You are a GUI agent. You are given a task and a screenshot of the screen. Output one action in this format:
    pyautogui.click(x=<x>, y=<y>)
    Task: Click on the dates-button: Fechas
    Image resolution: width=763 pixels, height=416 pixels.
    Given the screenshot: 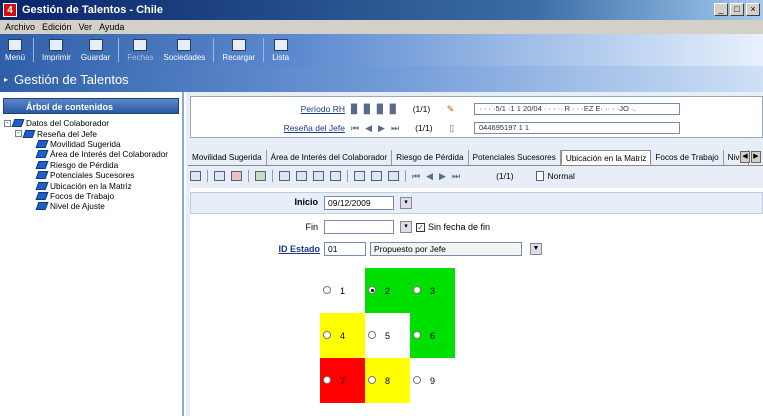 What is the action you would take?
    pyautogui.click(x=140, y=50)
    